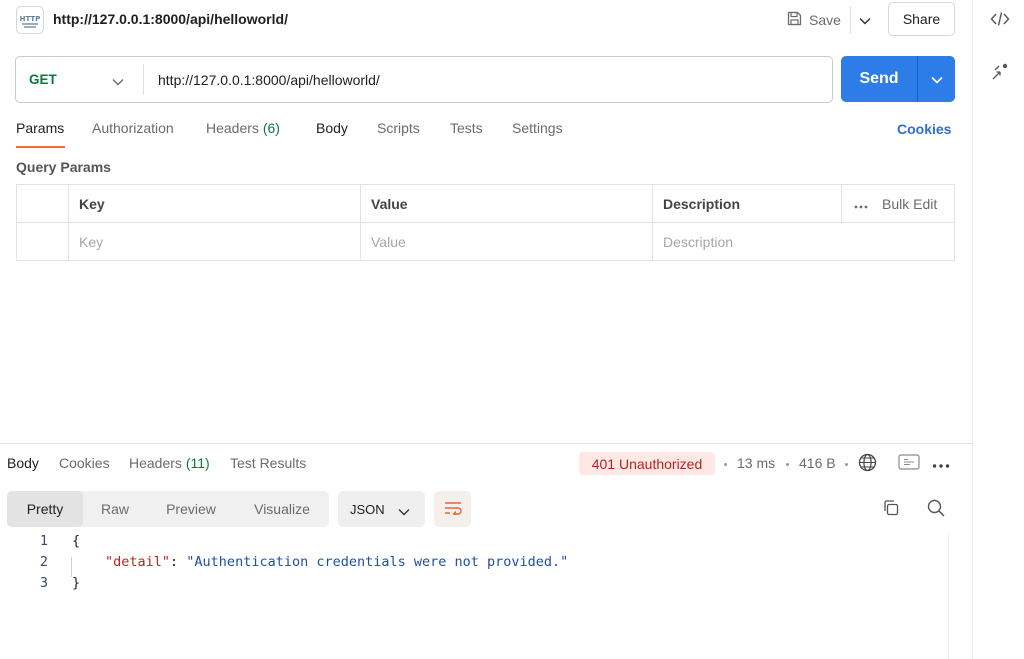 Image resolution: width=1024 pixels, height=659 pixels. What do you see at coordinates (80, 79) in the screenshot?
I see `method-select: GET` at bounding box center [80, 79].